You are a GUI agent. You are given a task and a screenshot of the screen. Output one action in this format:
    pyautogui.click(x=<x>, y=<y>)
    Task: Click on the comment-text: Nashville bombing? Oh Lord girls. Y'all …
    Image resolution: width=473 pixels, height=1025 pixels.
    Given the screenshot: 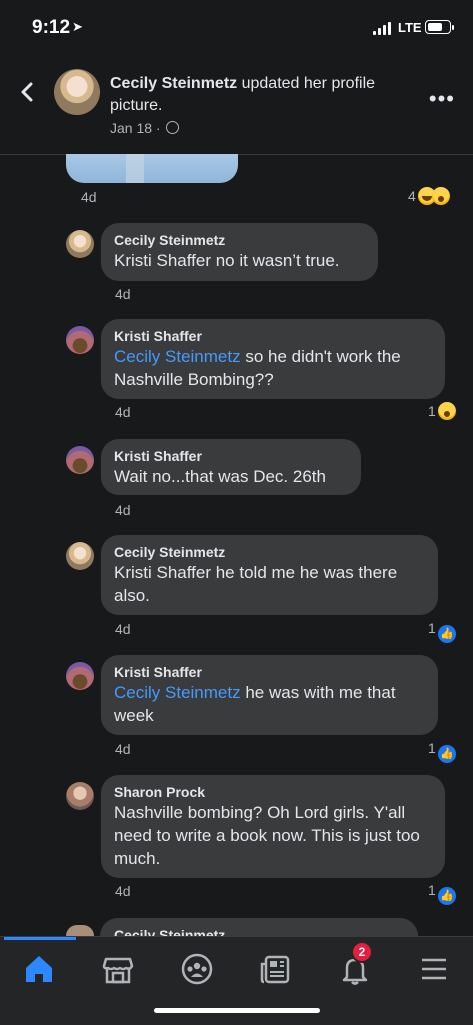 What is the action you would take?
    pyautogui.click(x=267, y=835)
    